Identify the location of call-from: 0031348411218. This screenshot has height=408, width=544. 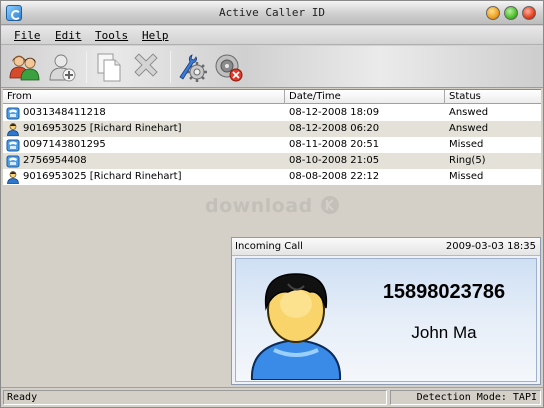
(64, 112).